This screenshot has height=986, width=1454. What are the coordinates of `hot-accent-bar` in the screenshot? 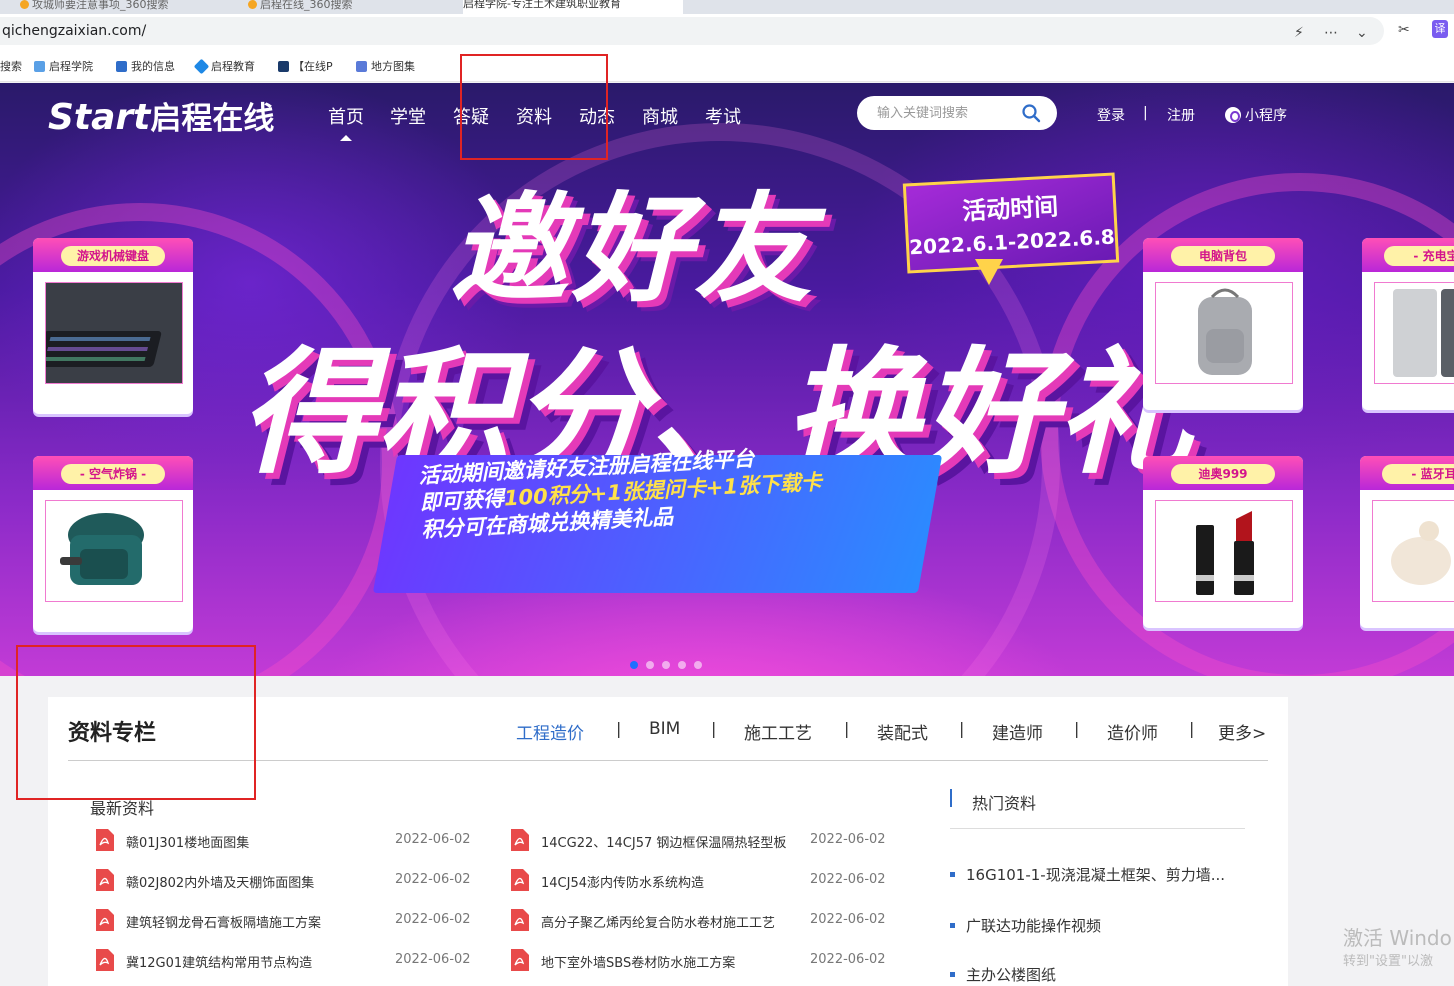 It's located at (951, 798).